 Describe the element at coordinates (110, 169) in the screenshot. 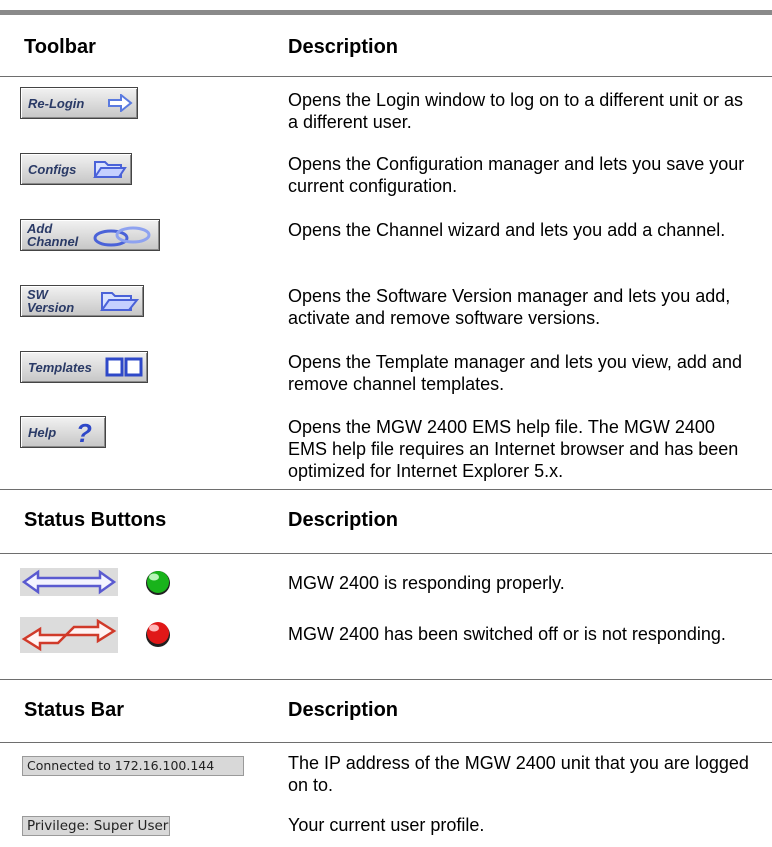

I see `folder-icon` at that location.